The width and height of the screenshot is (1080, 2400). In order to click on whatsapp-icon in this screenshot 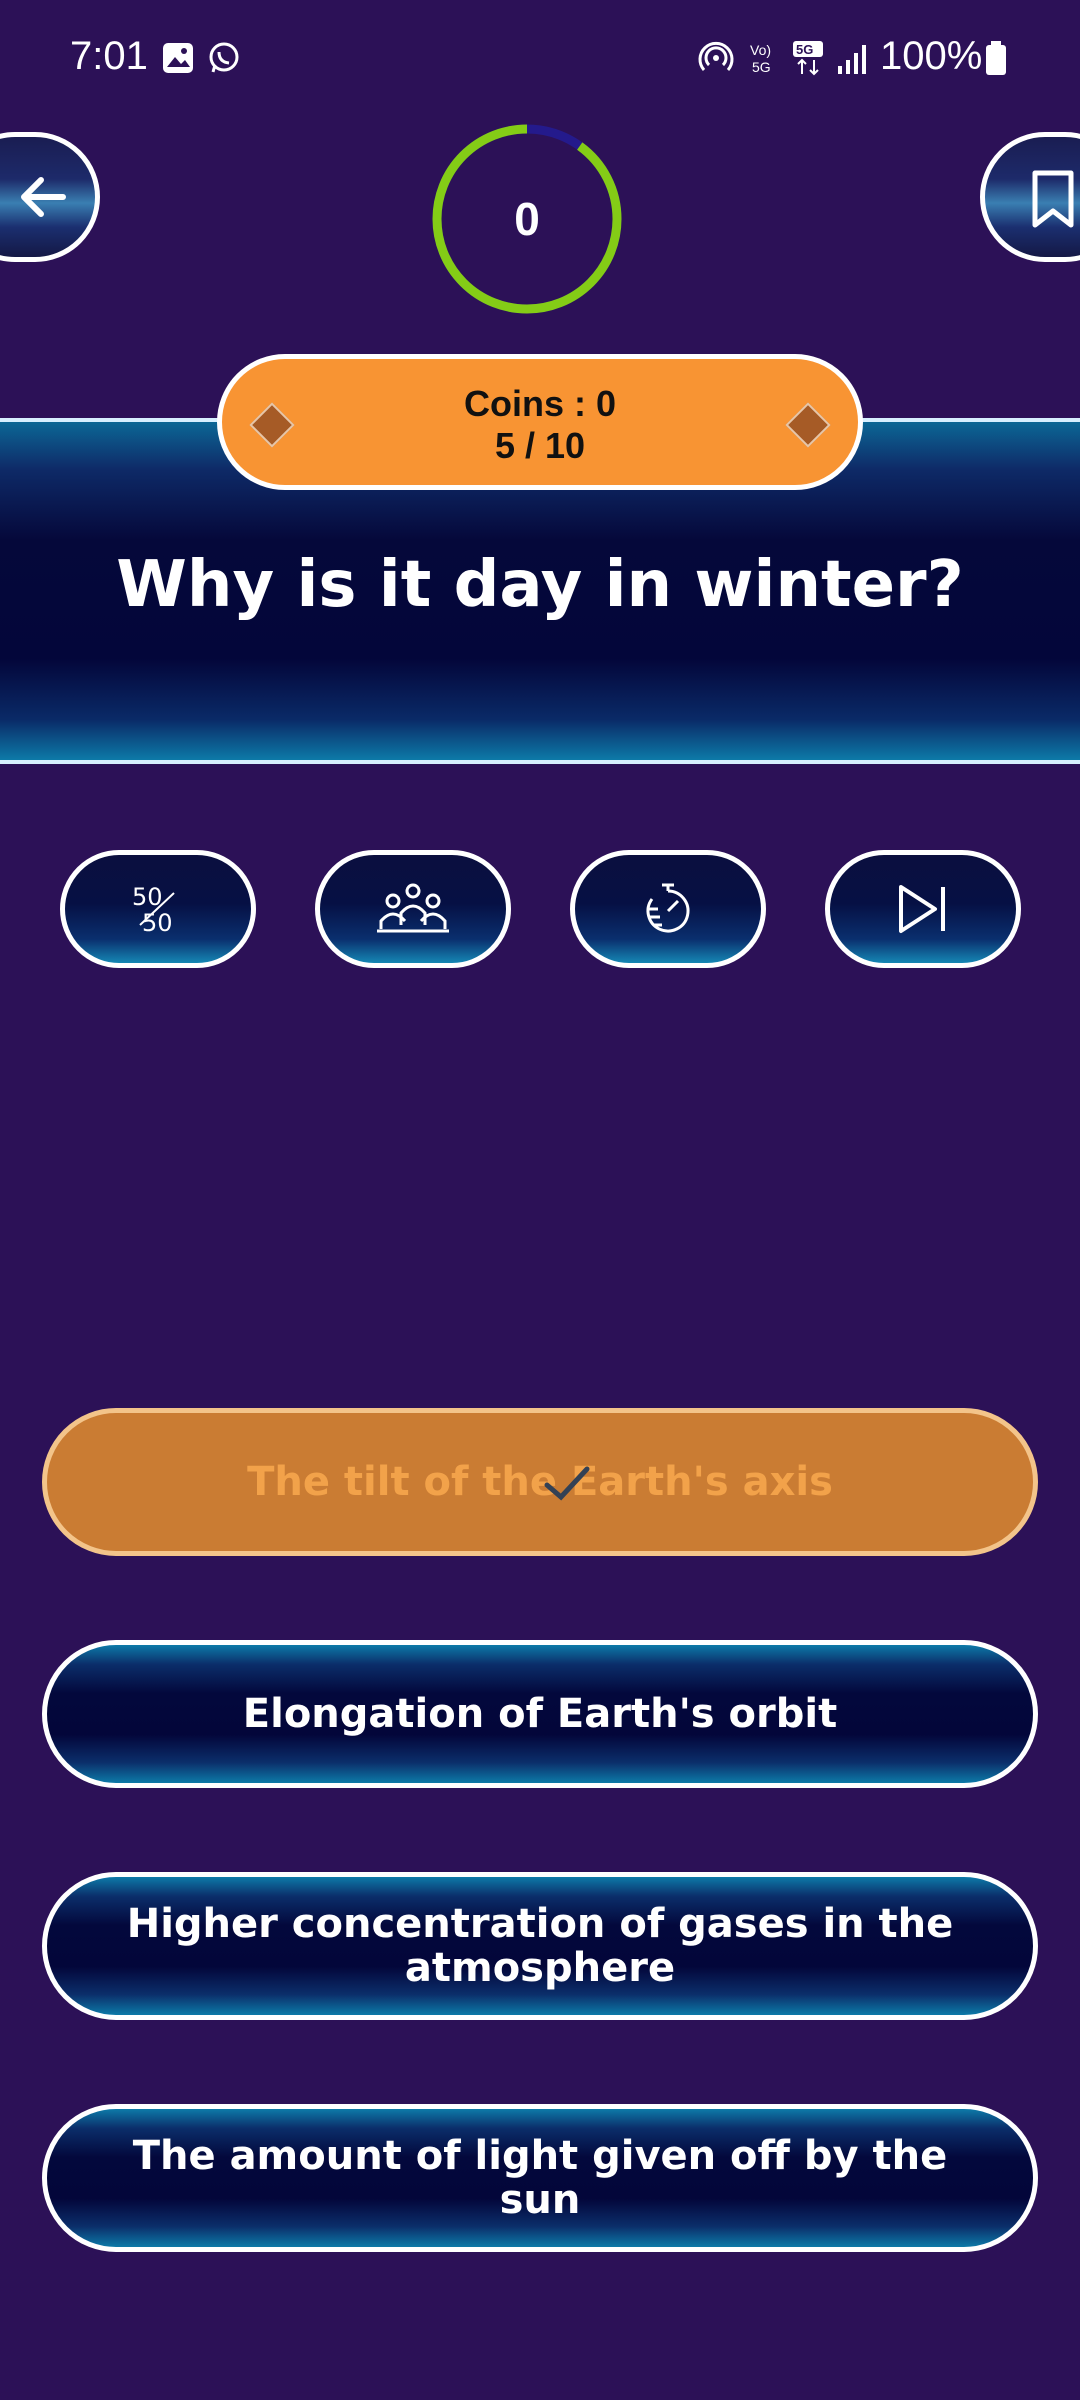, I will do `click(224, 57)`.